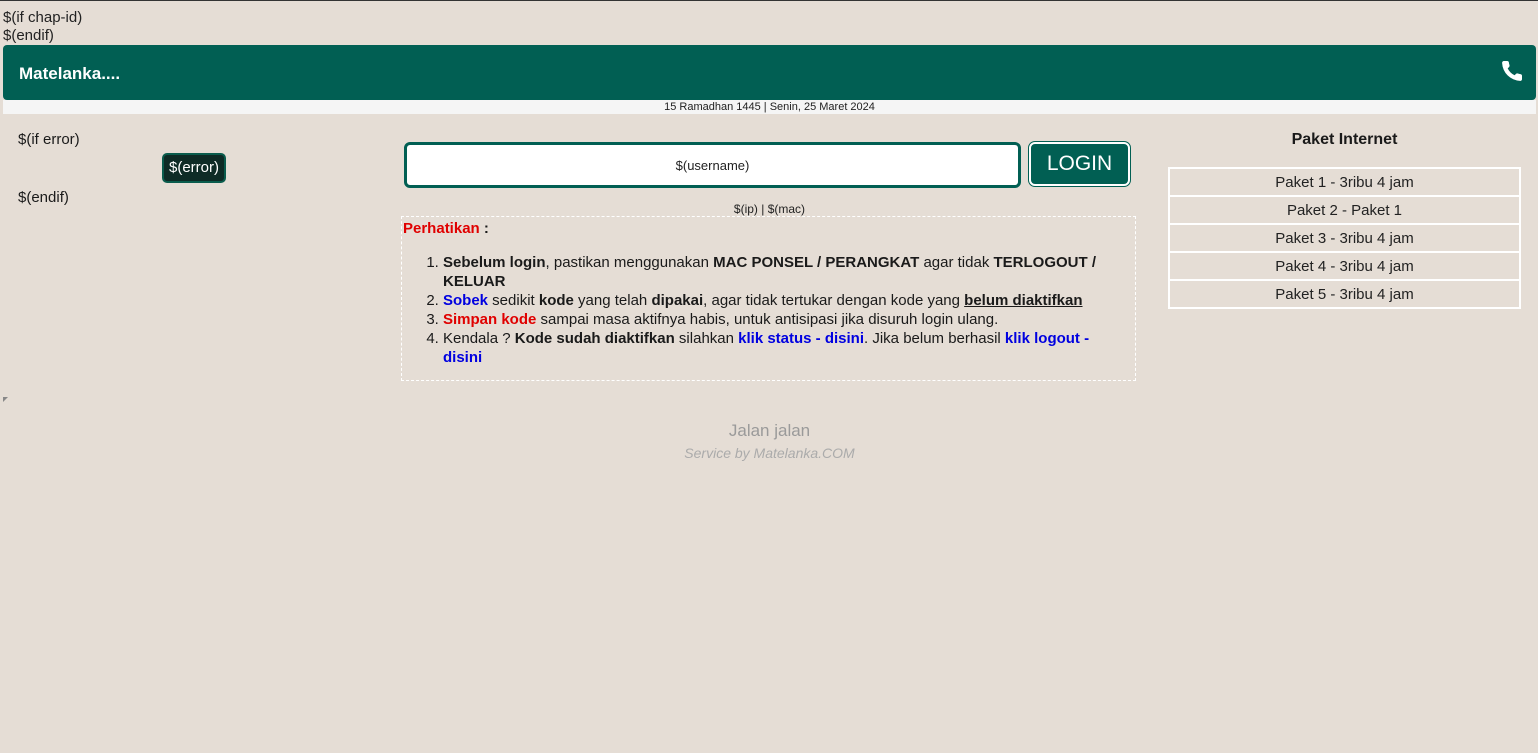 The height and width of the screenshot is (753, 1538). What do you see at coordinates (834, 300) in the screenshot?
I see `notice-text: , agar tidak tertukar dengan kode yang` at bounding box center [834, 300].